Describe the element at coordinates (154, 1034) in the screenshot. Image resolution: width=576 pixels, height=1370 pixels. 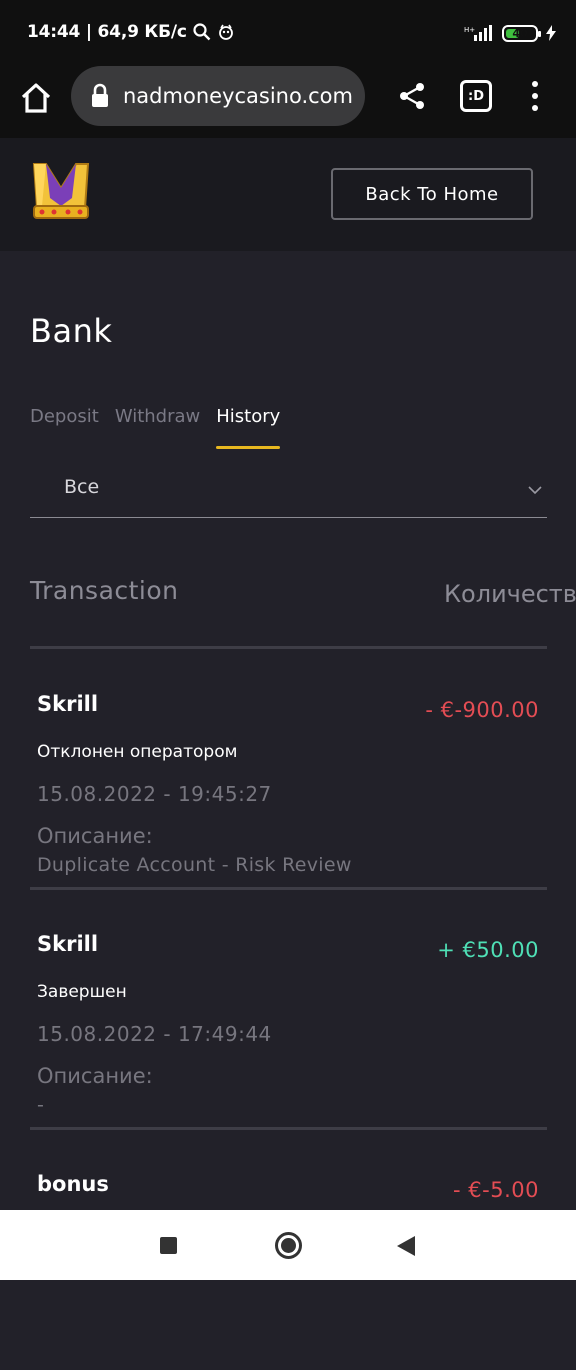
I see `transaction-date: 15.08.2022 - 17:49:44` at that location.